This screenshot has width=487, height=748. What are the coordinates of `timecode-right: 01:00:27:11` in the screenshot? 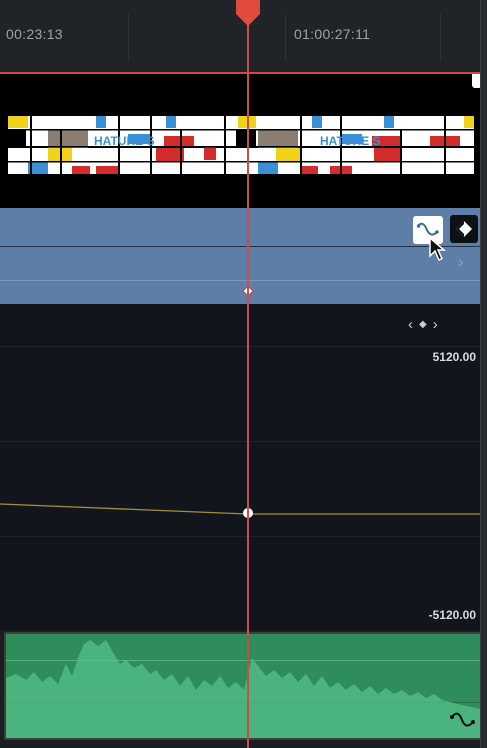 It's located at (332, 34).